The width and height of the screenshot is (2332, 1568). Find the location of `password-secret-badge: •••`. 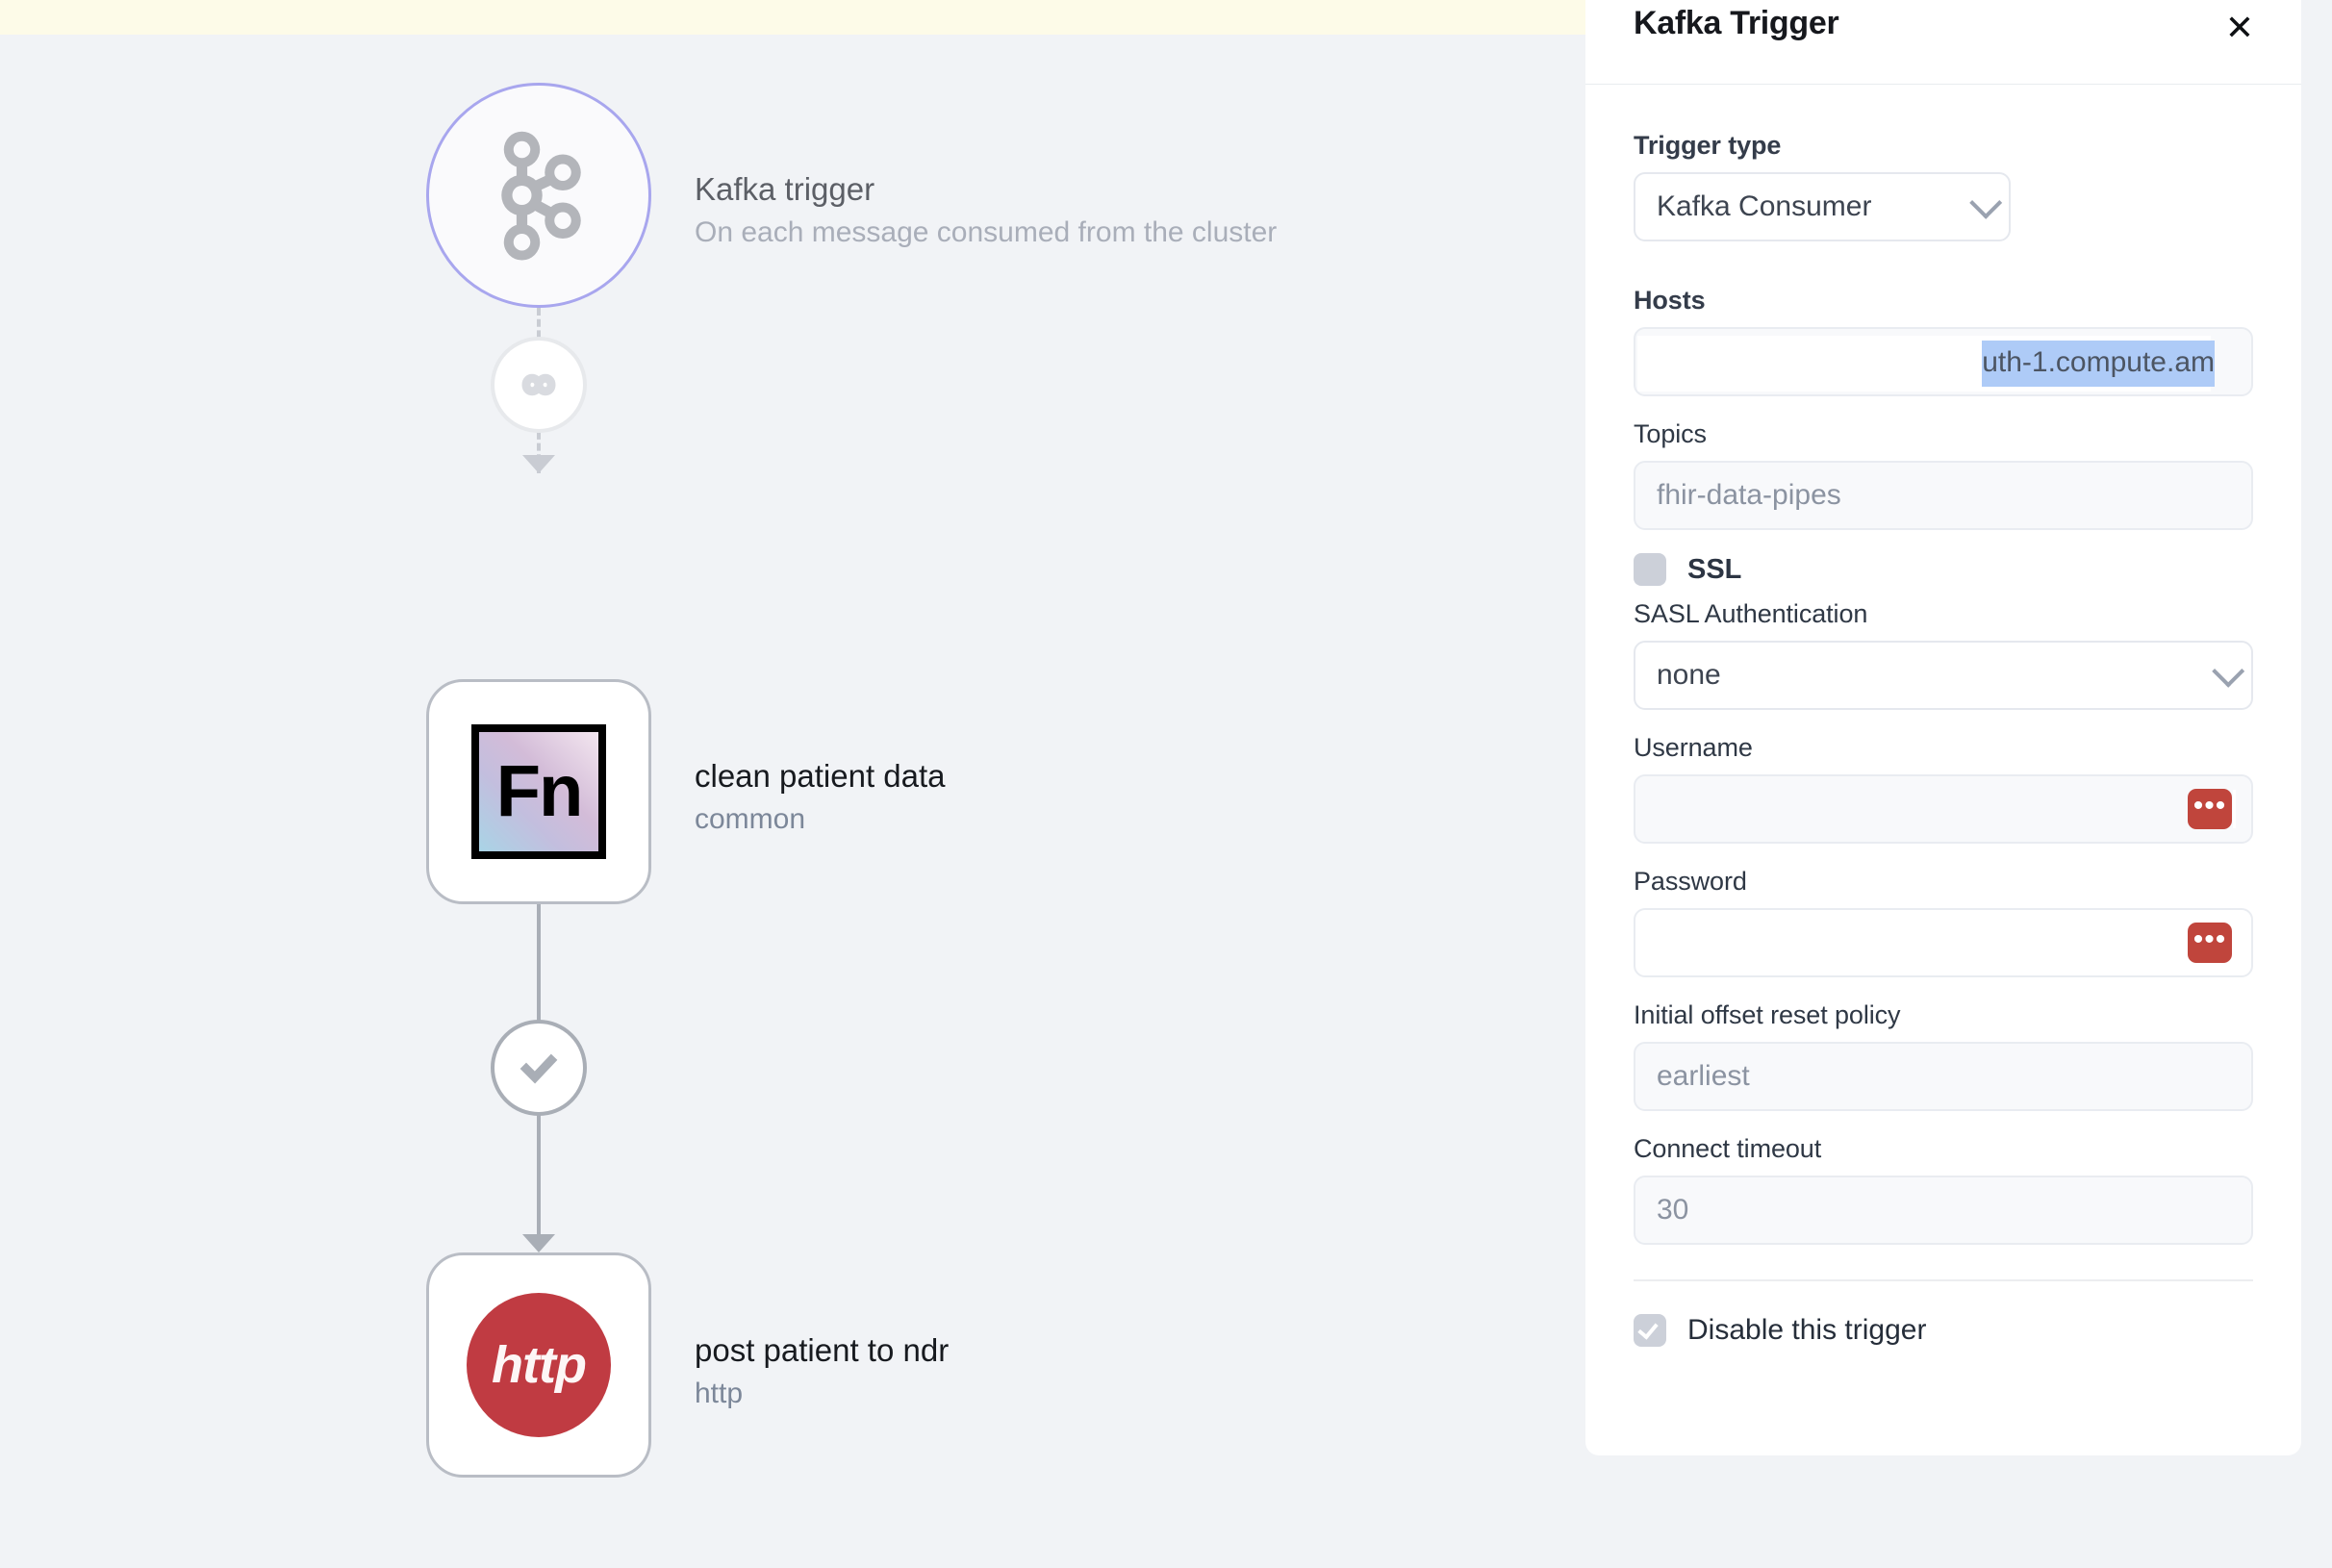

password-secret-badge: ••• is located at coordinates (2210, 943).